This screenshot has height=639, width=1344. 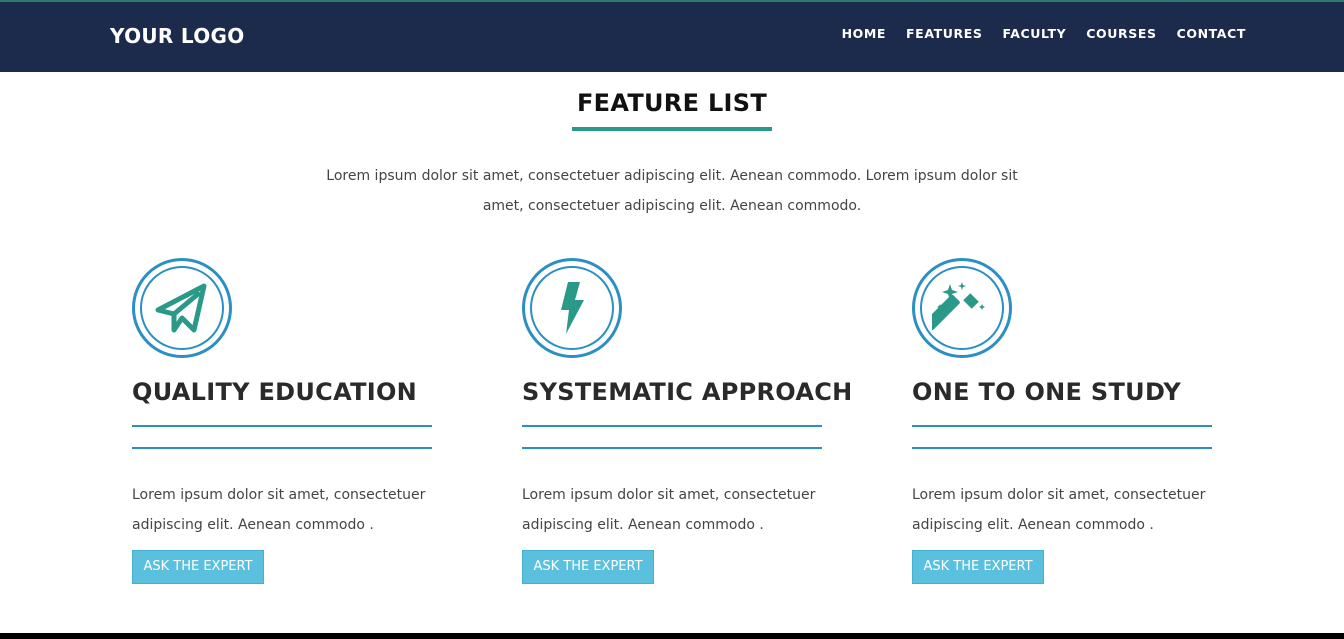 I want to click on nav-courses-link: COURSES, so click(x=1121, y=33).